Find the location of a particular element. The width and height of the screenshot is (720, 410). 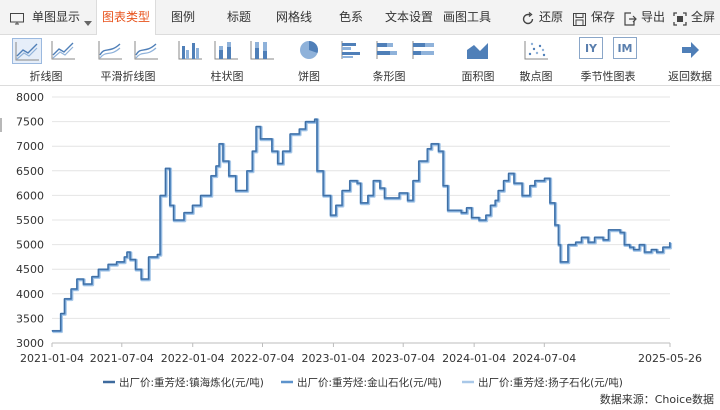

x-tick-label: 2024-01-04 is located at coordinates (474, 358).